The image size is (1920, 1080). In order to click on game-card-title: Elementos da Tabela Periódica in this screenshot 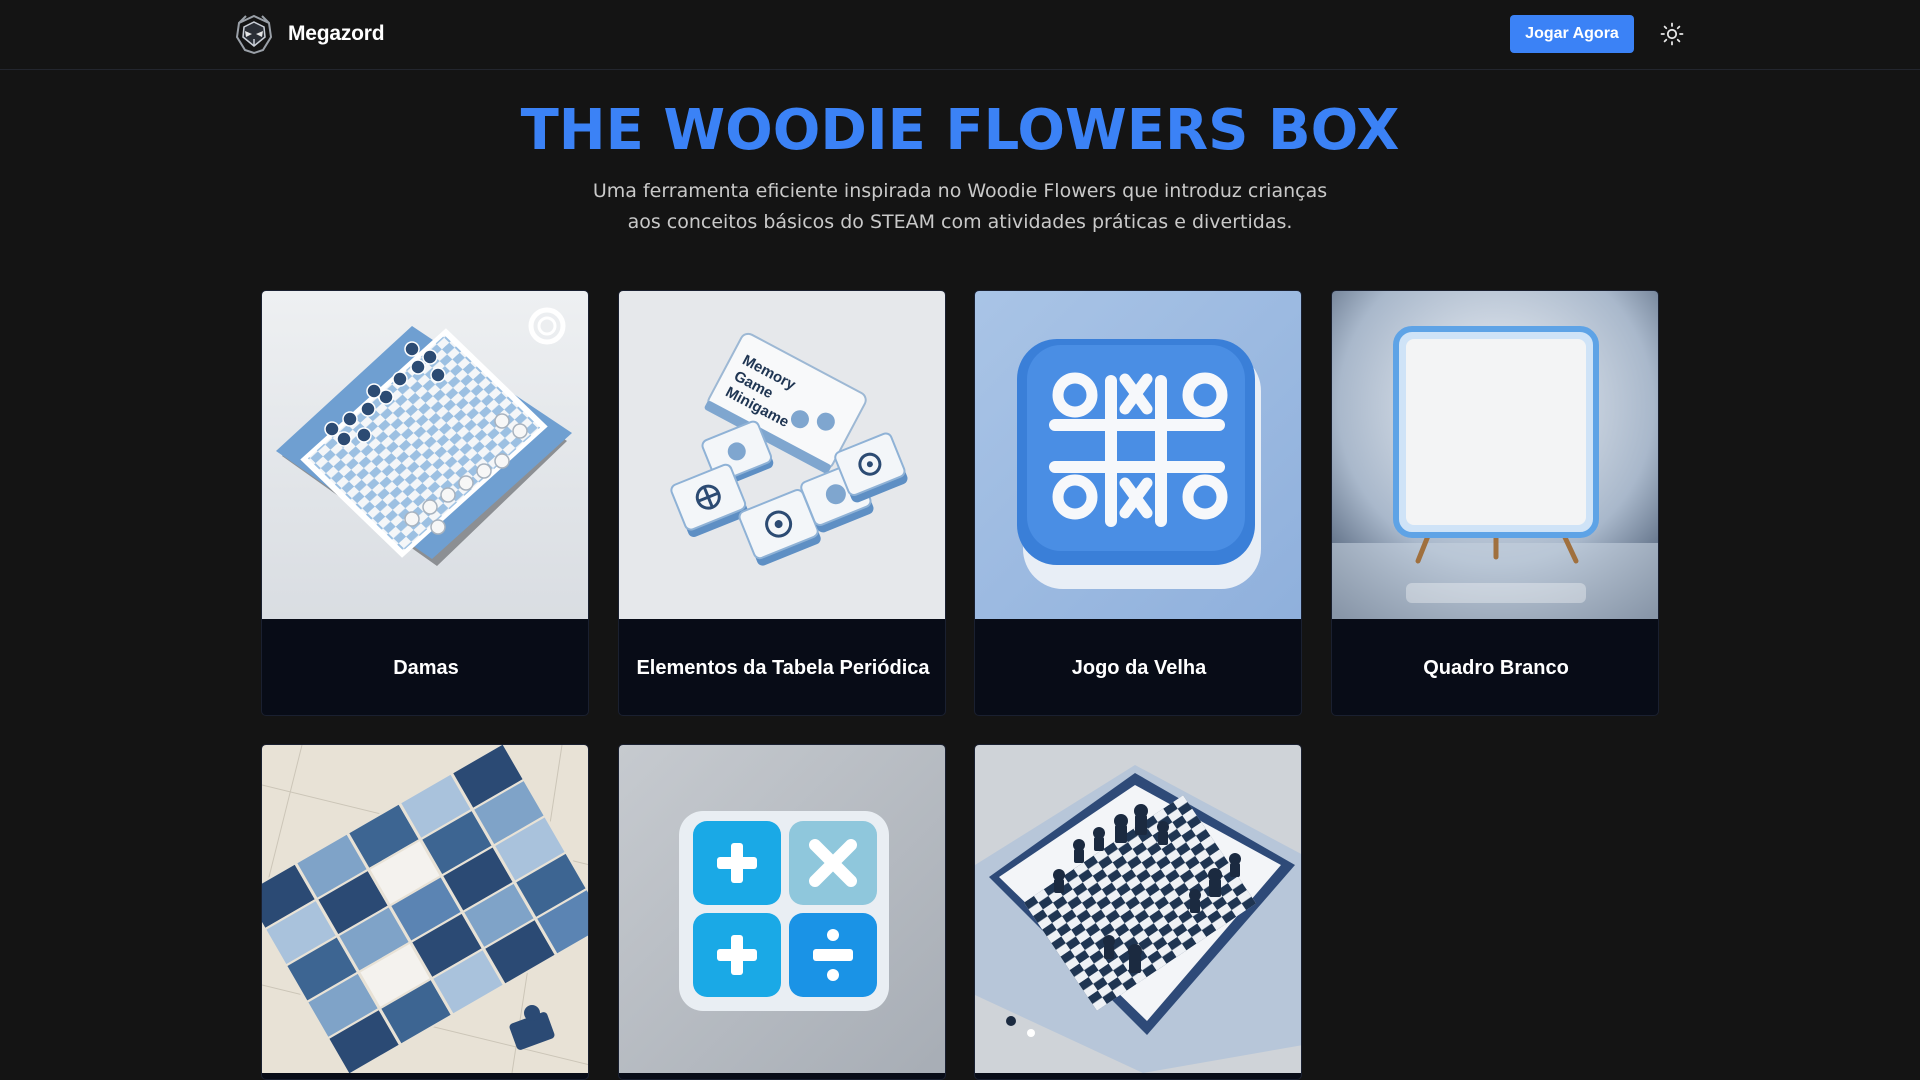, I will do `click(783, 667)`.